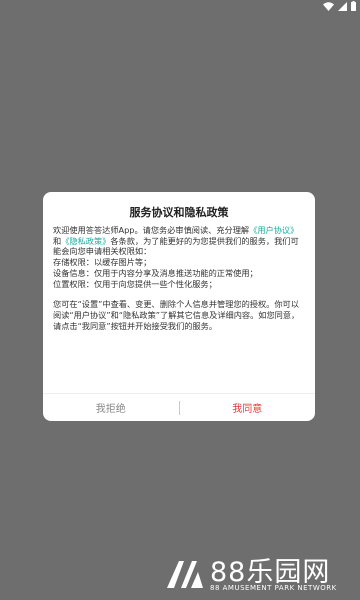 The height and width of the screenshot is (600, 360). Describe the element at coordinates (273, 230) in the screenshot. I see `user-agreement-link: 《用户协议》` at that location.